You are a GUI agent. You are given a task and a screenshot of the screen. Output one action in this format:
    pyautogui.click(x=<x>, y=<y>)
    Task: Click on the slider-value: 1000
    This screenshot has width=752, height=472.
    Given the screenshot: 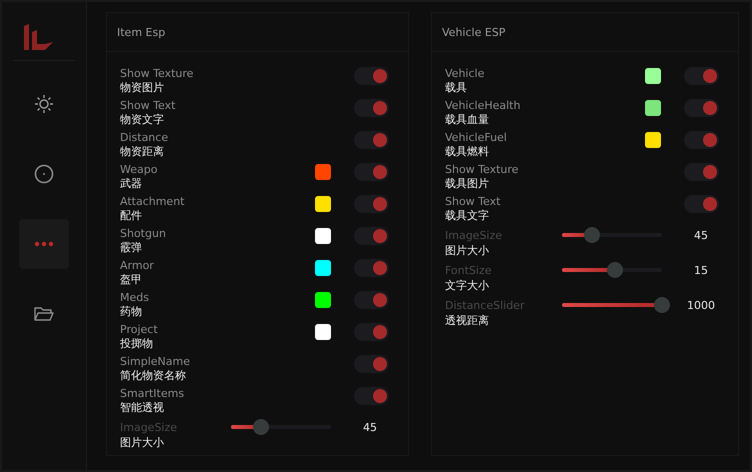 What is the action you would take?
    pyautogui.click(x=701, y=305)
    